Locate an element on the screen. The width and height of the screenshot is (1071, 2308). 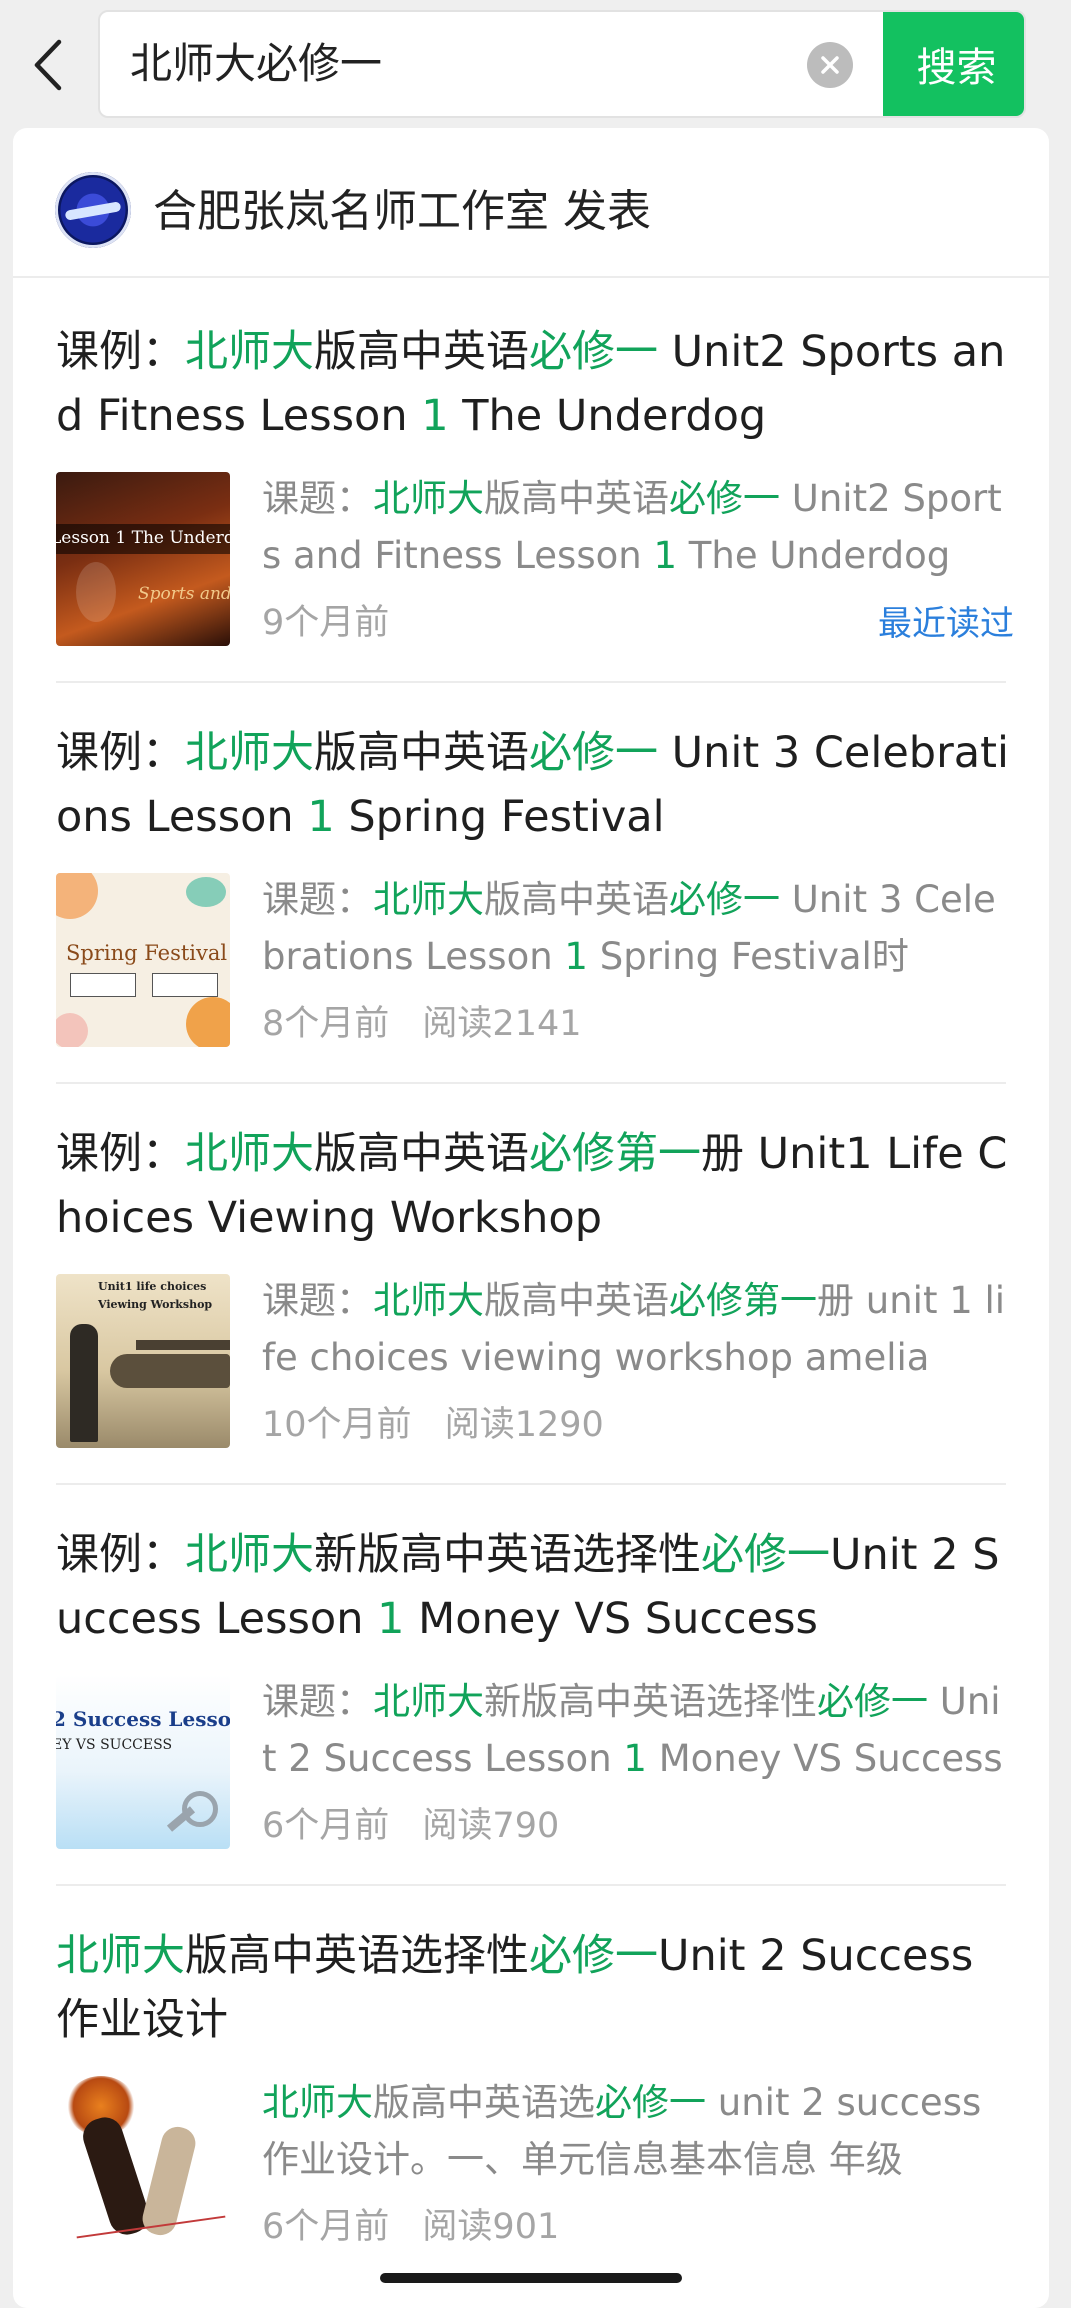
back-button is located at coordinates (48, 65).